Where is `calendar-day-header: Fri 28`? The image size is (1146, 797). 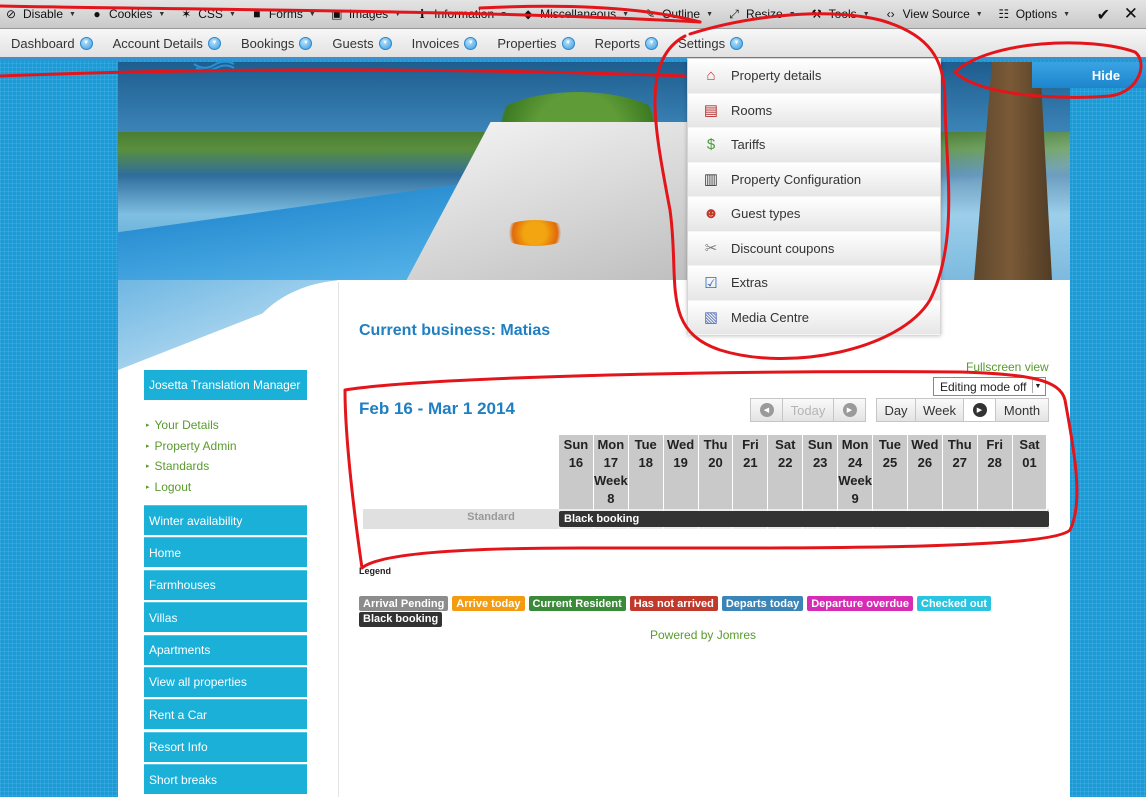
calendar-day-header: Fri 28 is located at coordinates (995, 472).